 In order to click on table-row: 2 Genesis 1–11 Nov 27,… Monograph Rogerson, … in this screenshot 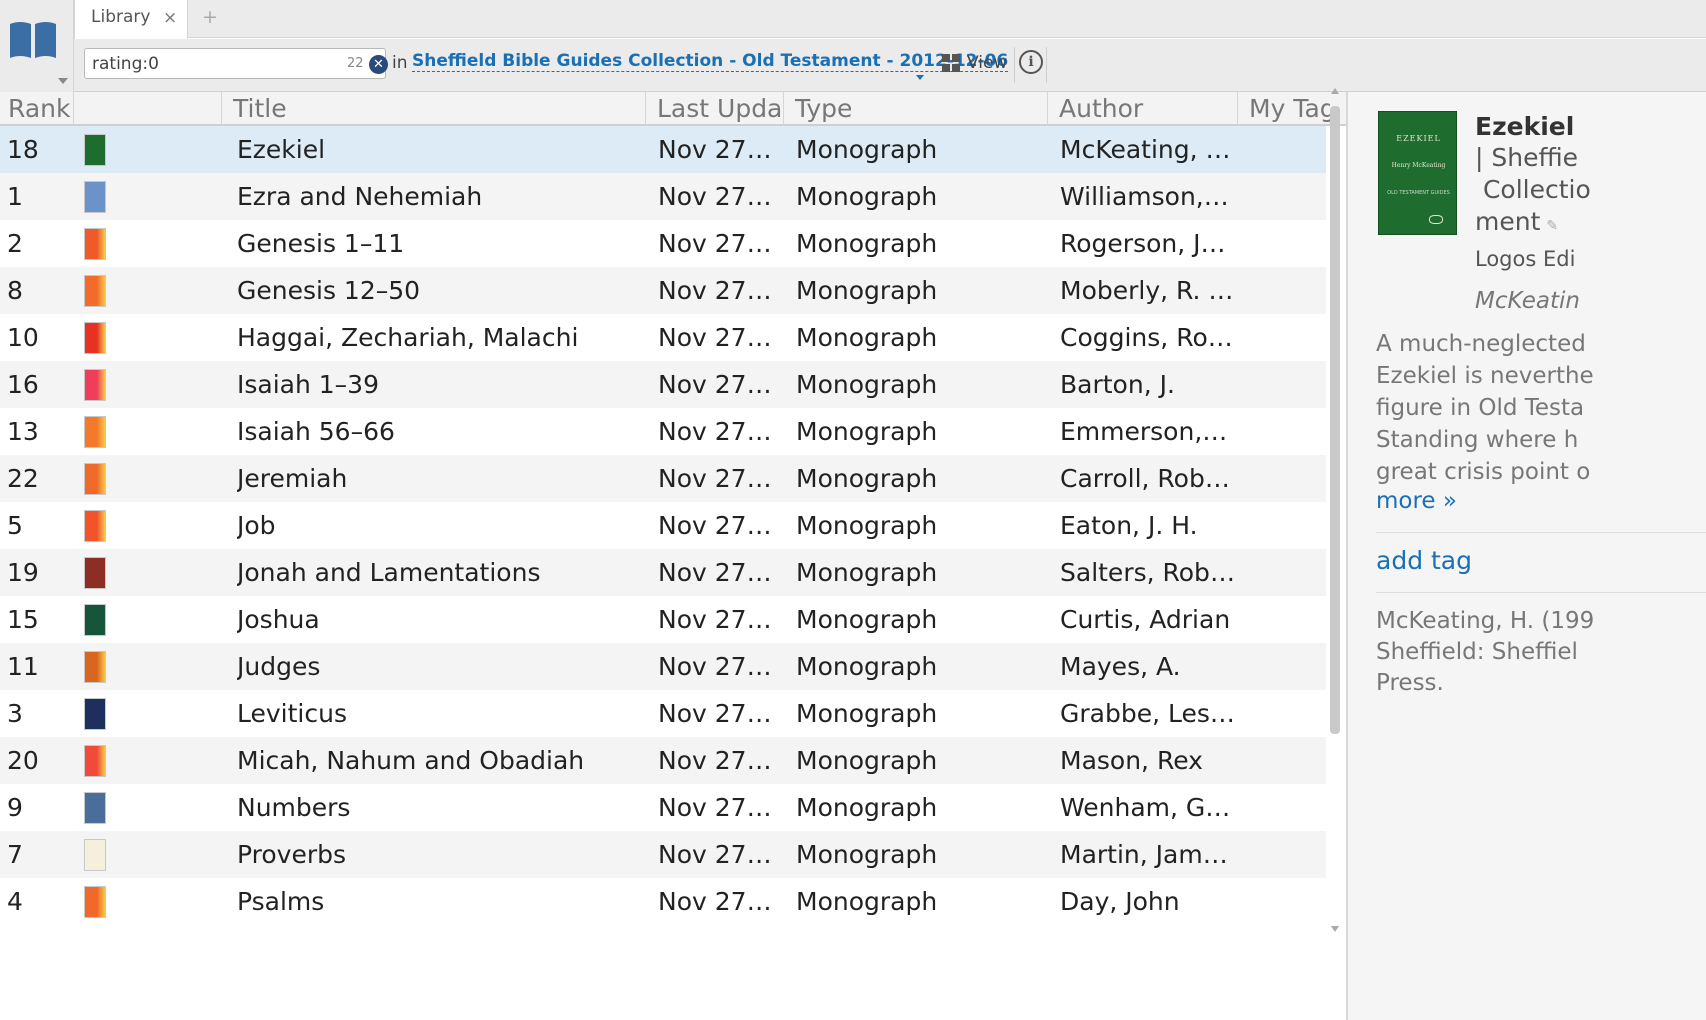, I will do `click(663, 243)`.